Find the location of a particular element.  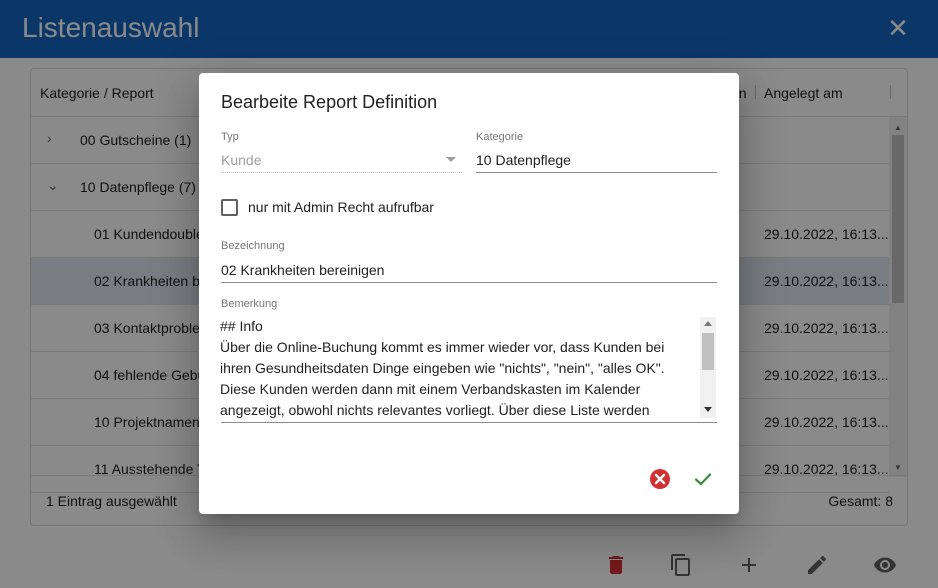

dialog-title: Bearbeite Report Definition is located at coordinates (329, 102).